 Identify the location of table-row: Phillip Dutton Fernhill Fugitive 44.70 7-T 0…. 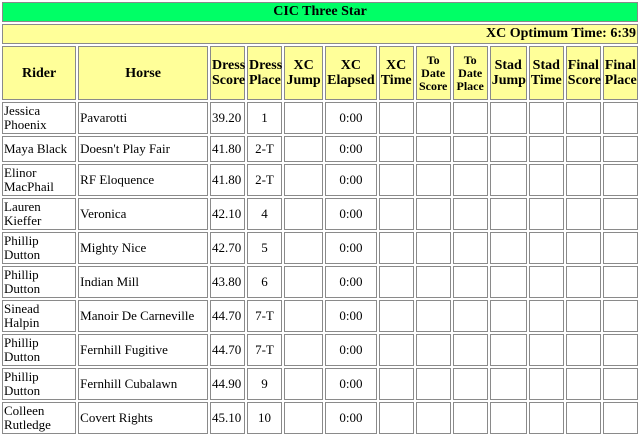
(320, 350).